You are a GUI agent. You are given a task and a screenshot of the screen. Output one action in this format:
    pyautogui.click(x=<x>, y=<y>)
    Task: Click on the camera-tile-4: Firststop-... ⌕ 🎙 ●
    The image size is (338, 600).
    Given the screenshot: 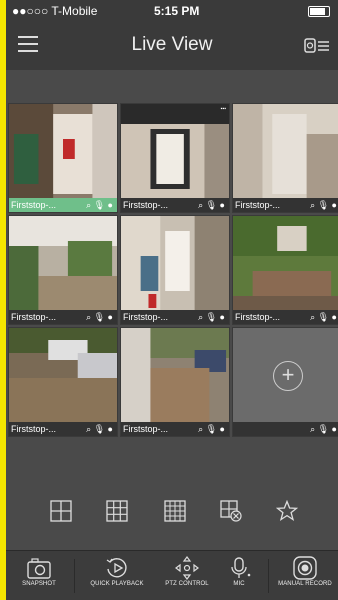 What is the action you would take?
    pyautogui.click(x=63, y=270)
    